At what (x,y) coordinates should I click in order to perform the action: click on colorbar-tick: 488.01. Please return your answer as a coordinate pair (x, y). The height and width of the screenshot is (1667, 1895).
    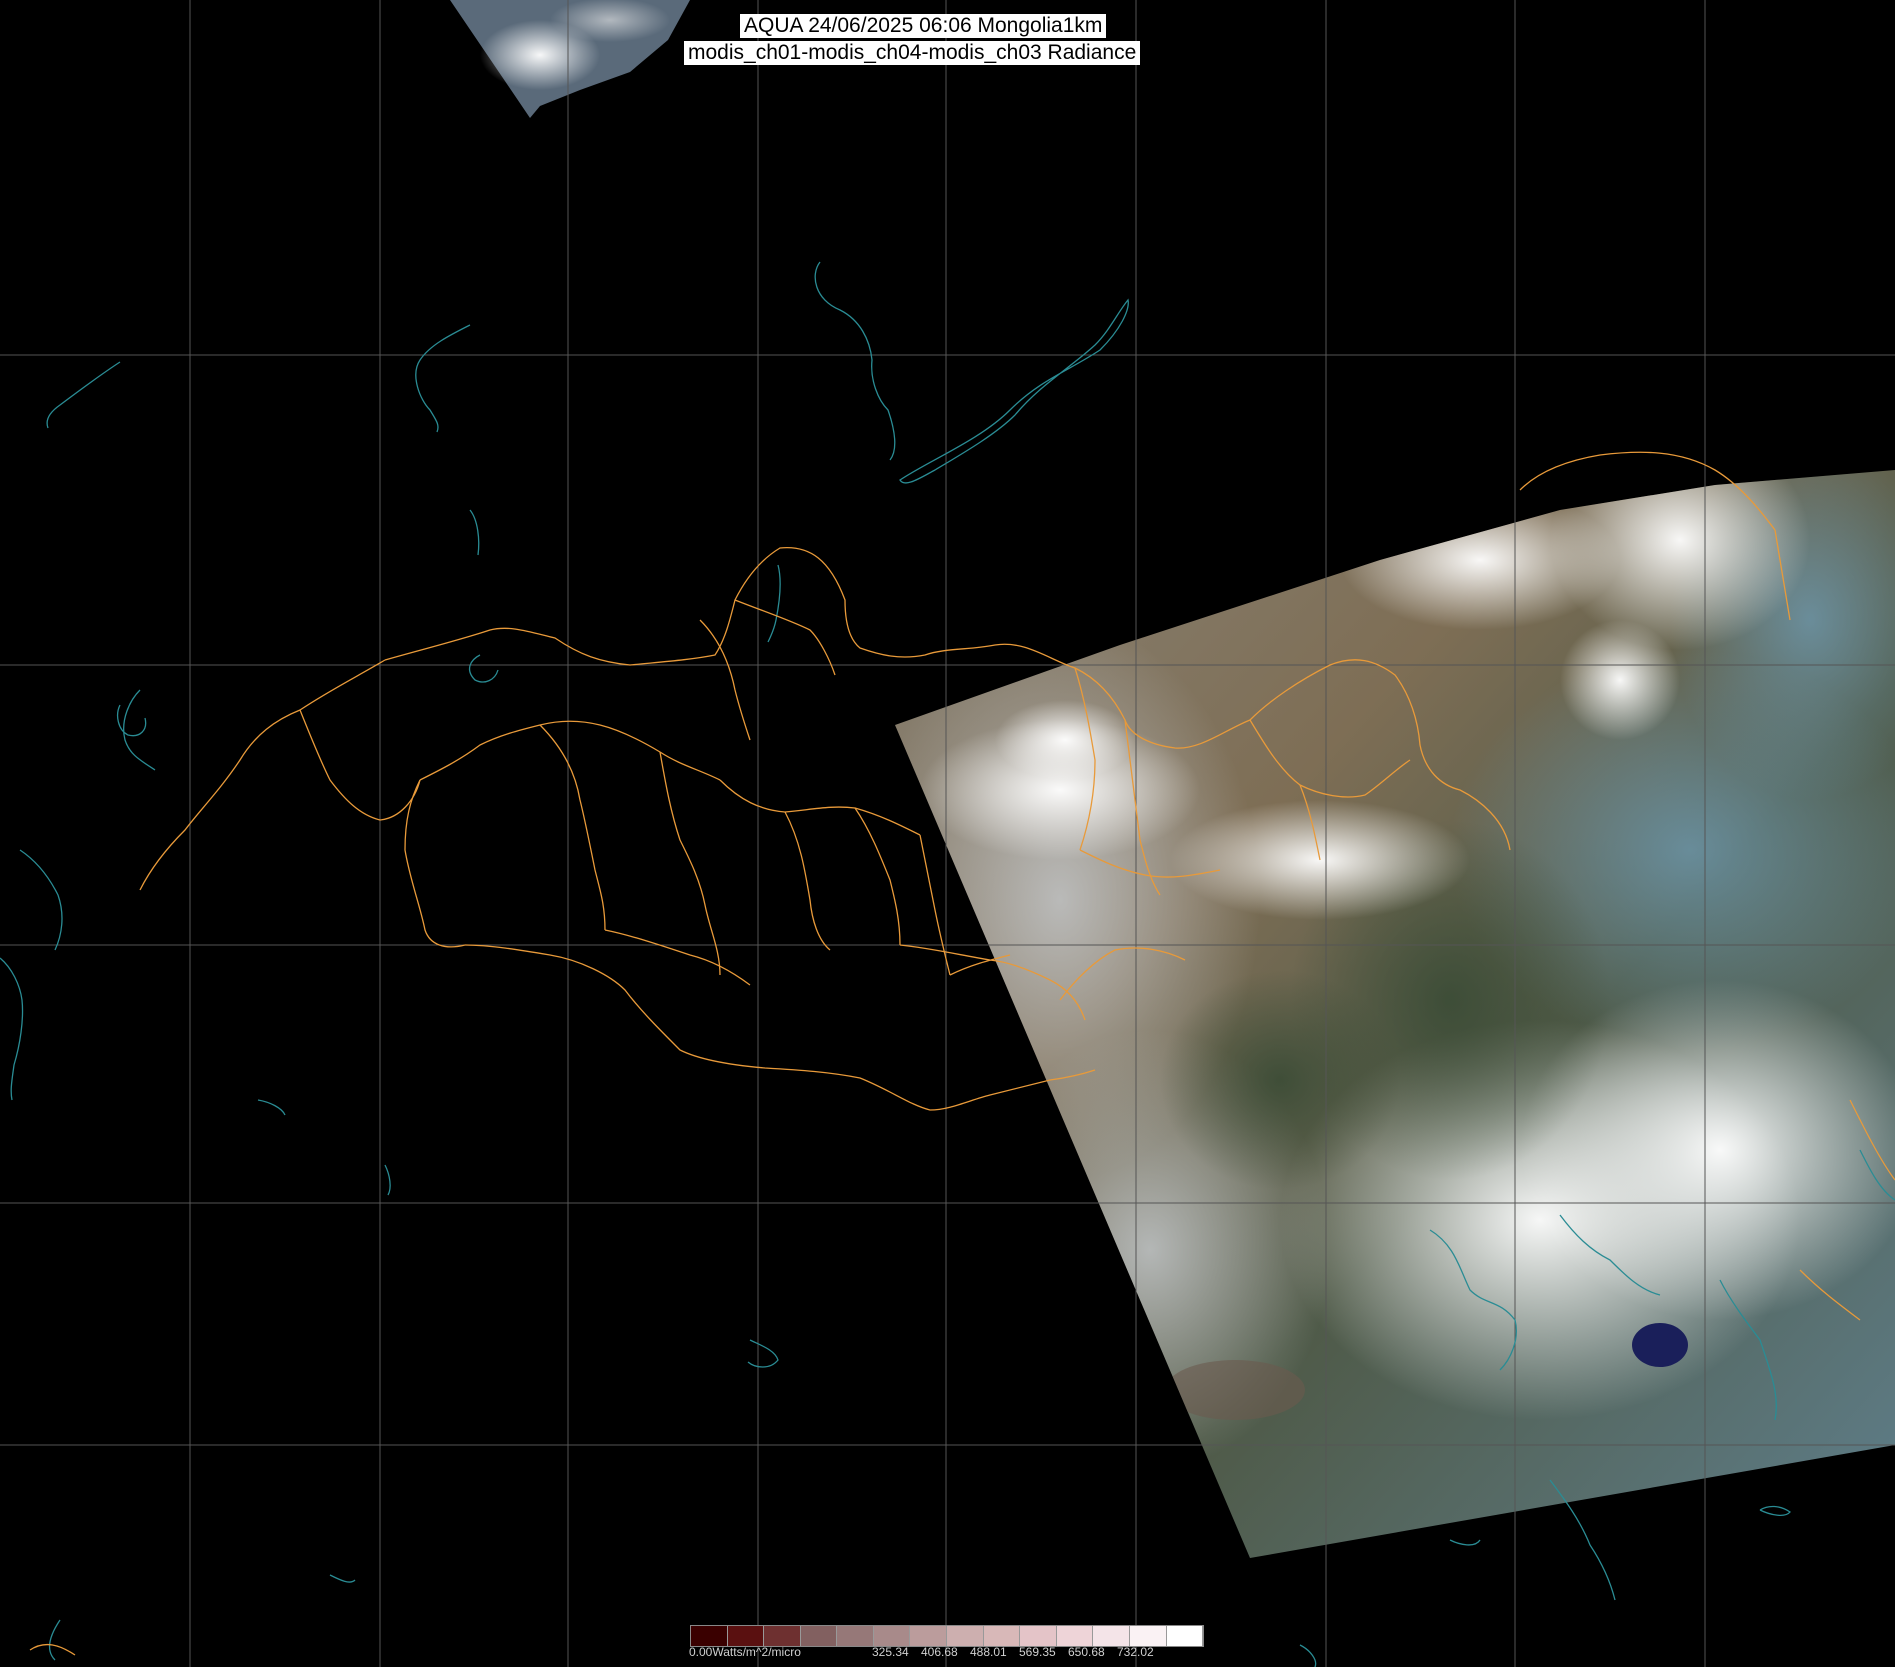
    Looking at the image, I should click on (988, 1652).